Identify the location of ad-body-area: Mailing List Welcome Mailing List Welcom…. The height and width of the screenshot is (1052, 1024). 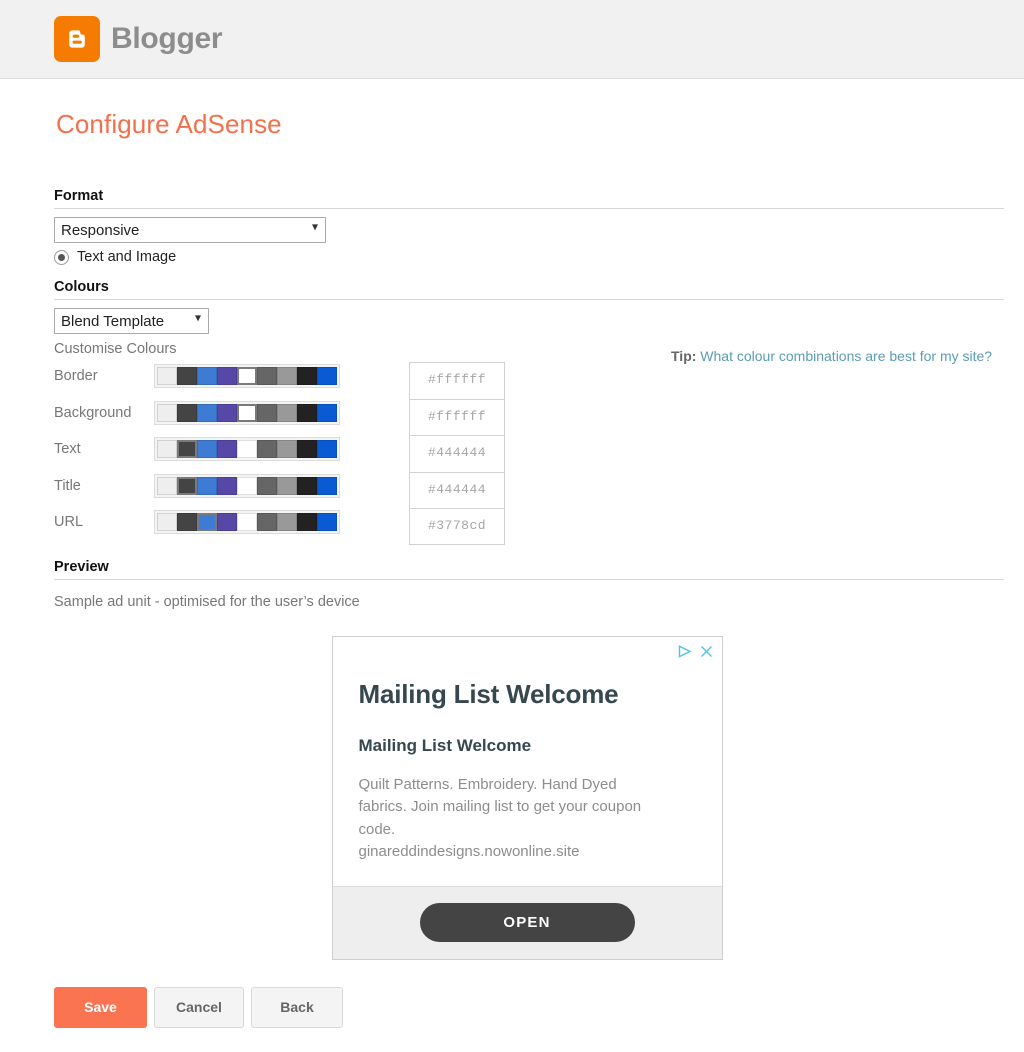
(527, 750).